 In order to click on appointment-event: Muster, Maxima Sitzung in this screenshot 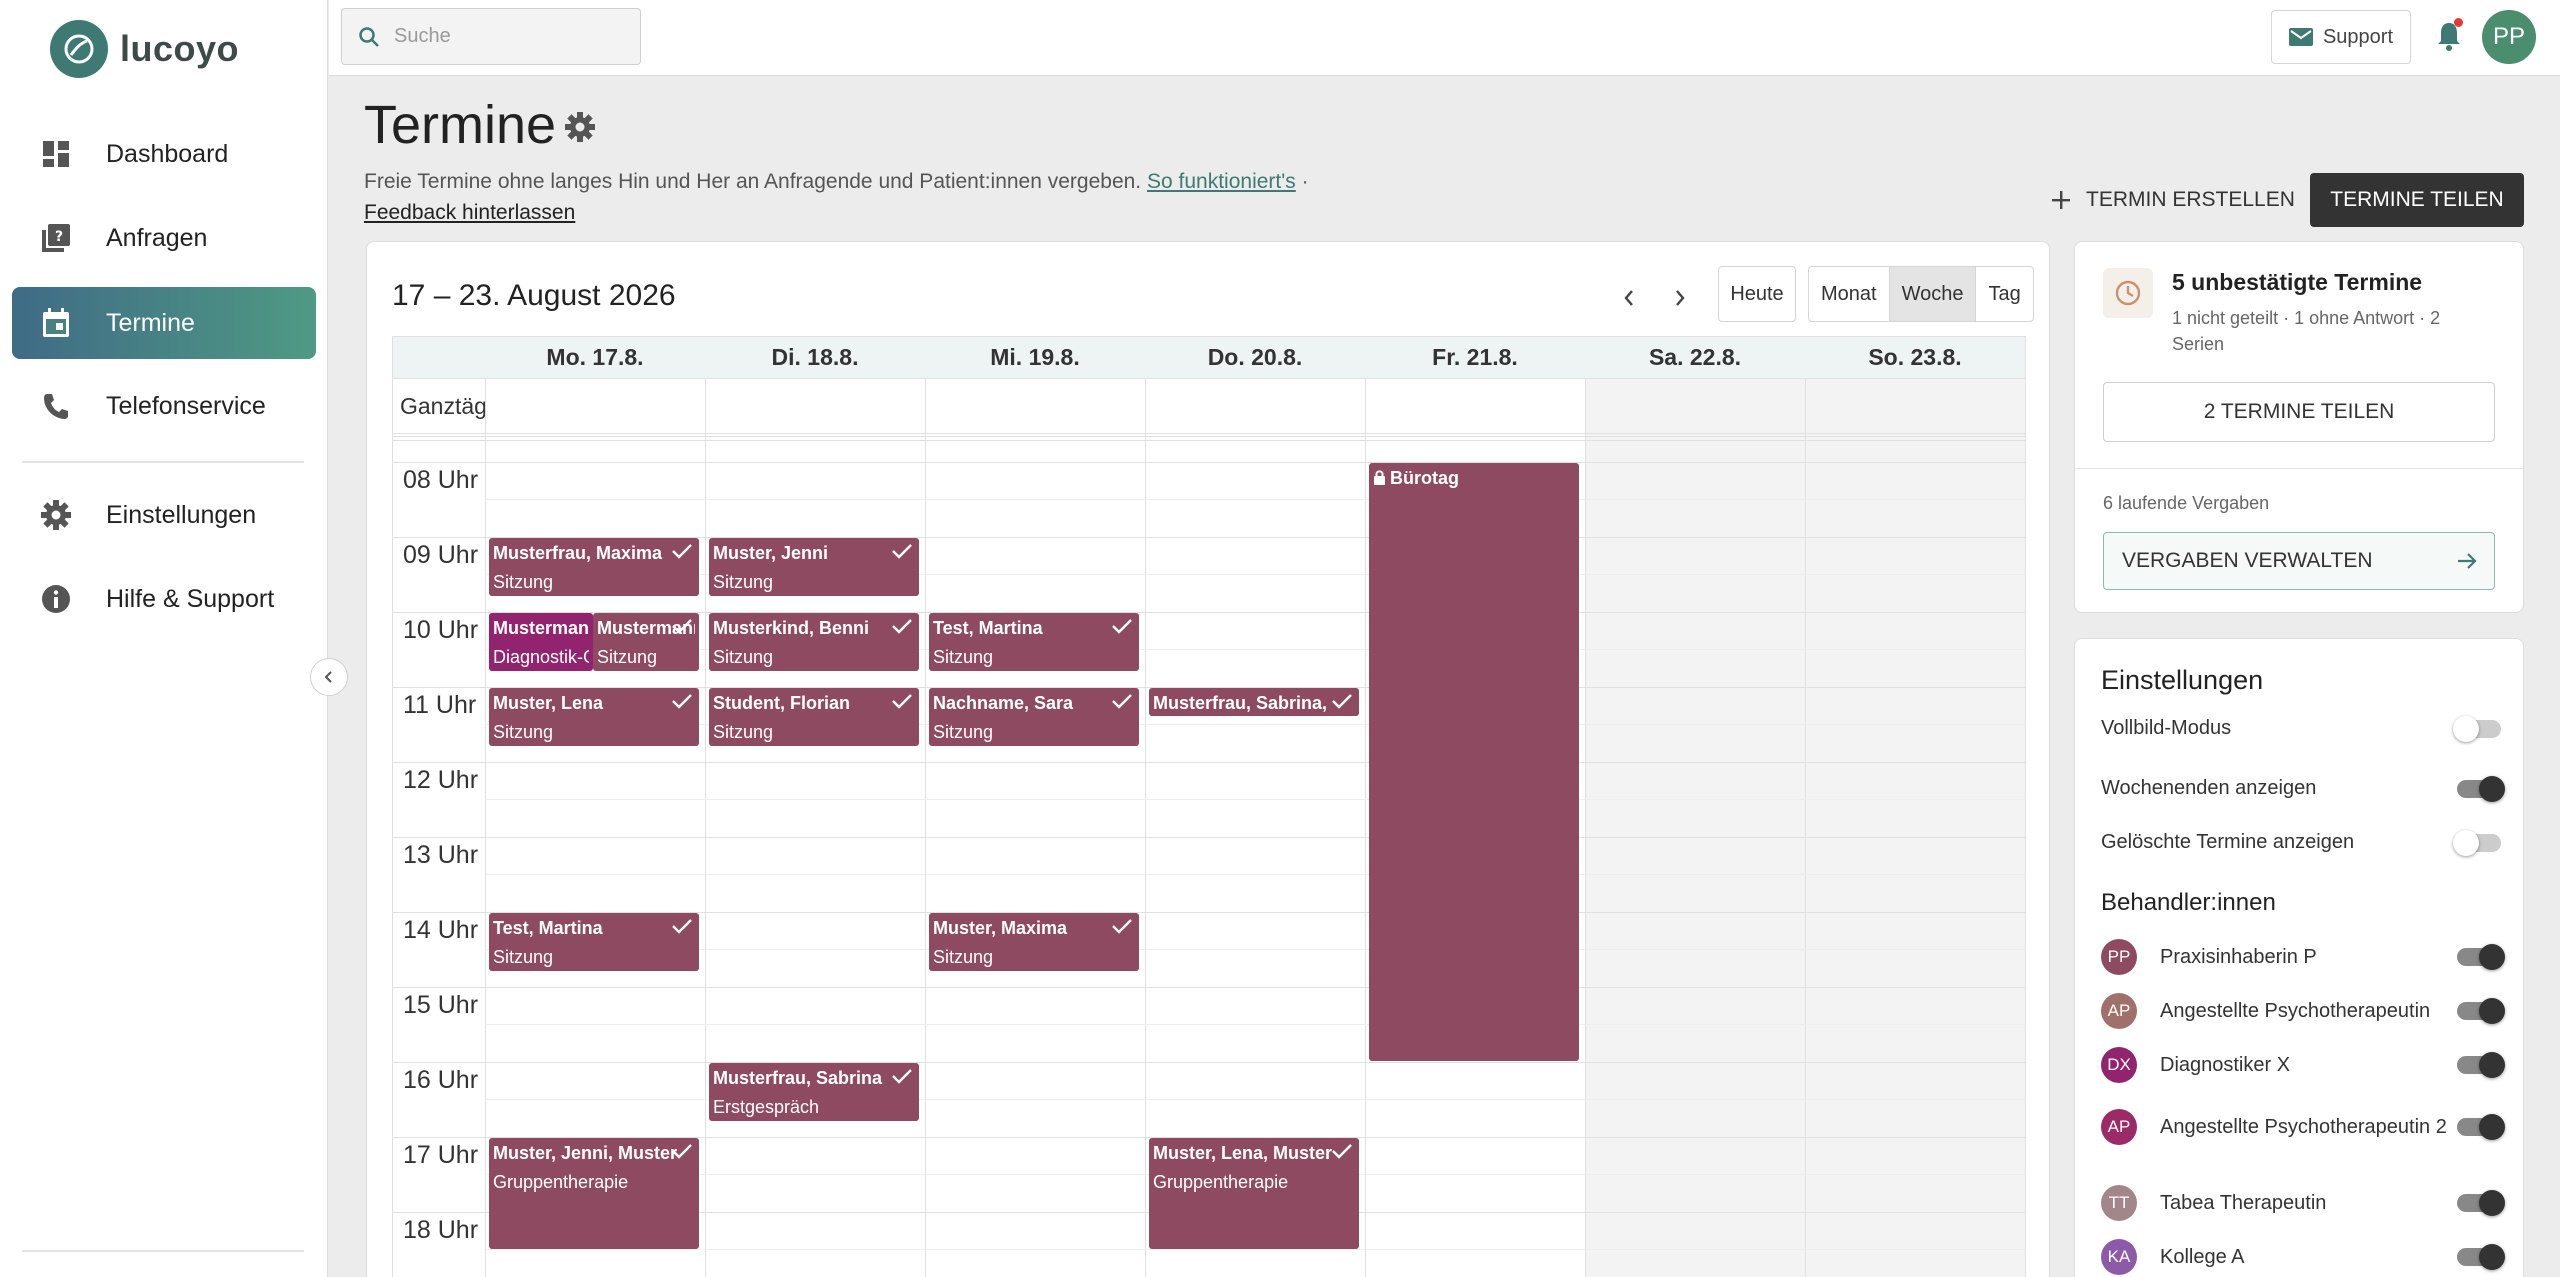, I will do `click(1034, 942)`.